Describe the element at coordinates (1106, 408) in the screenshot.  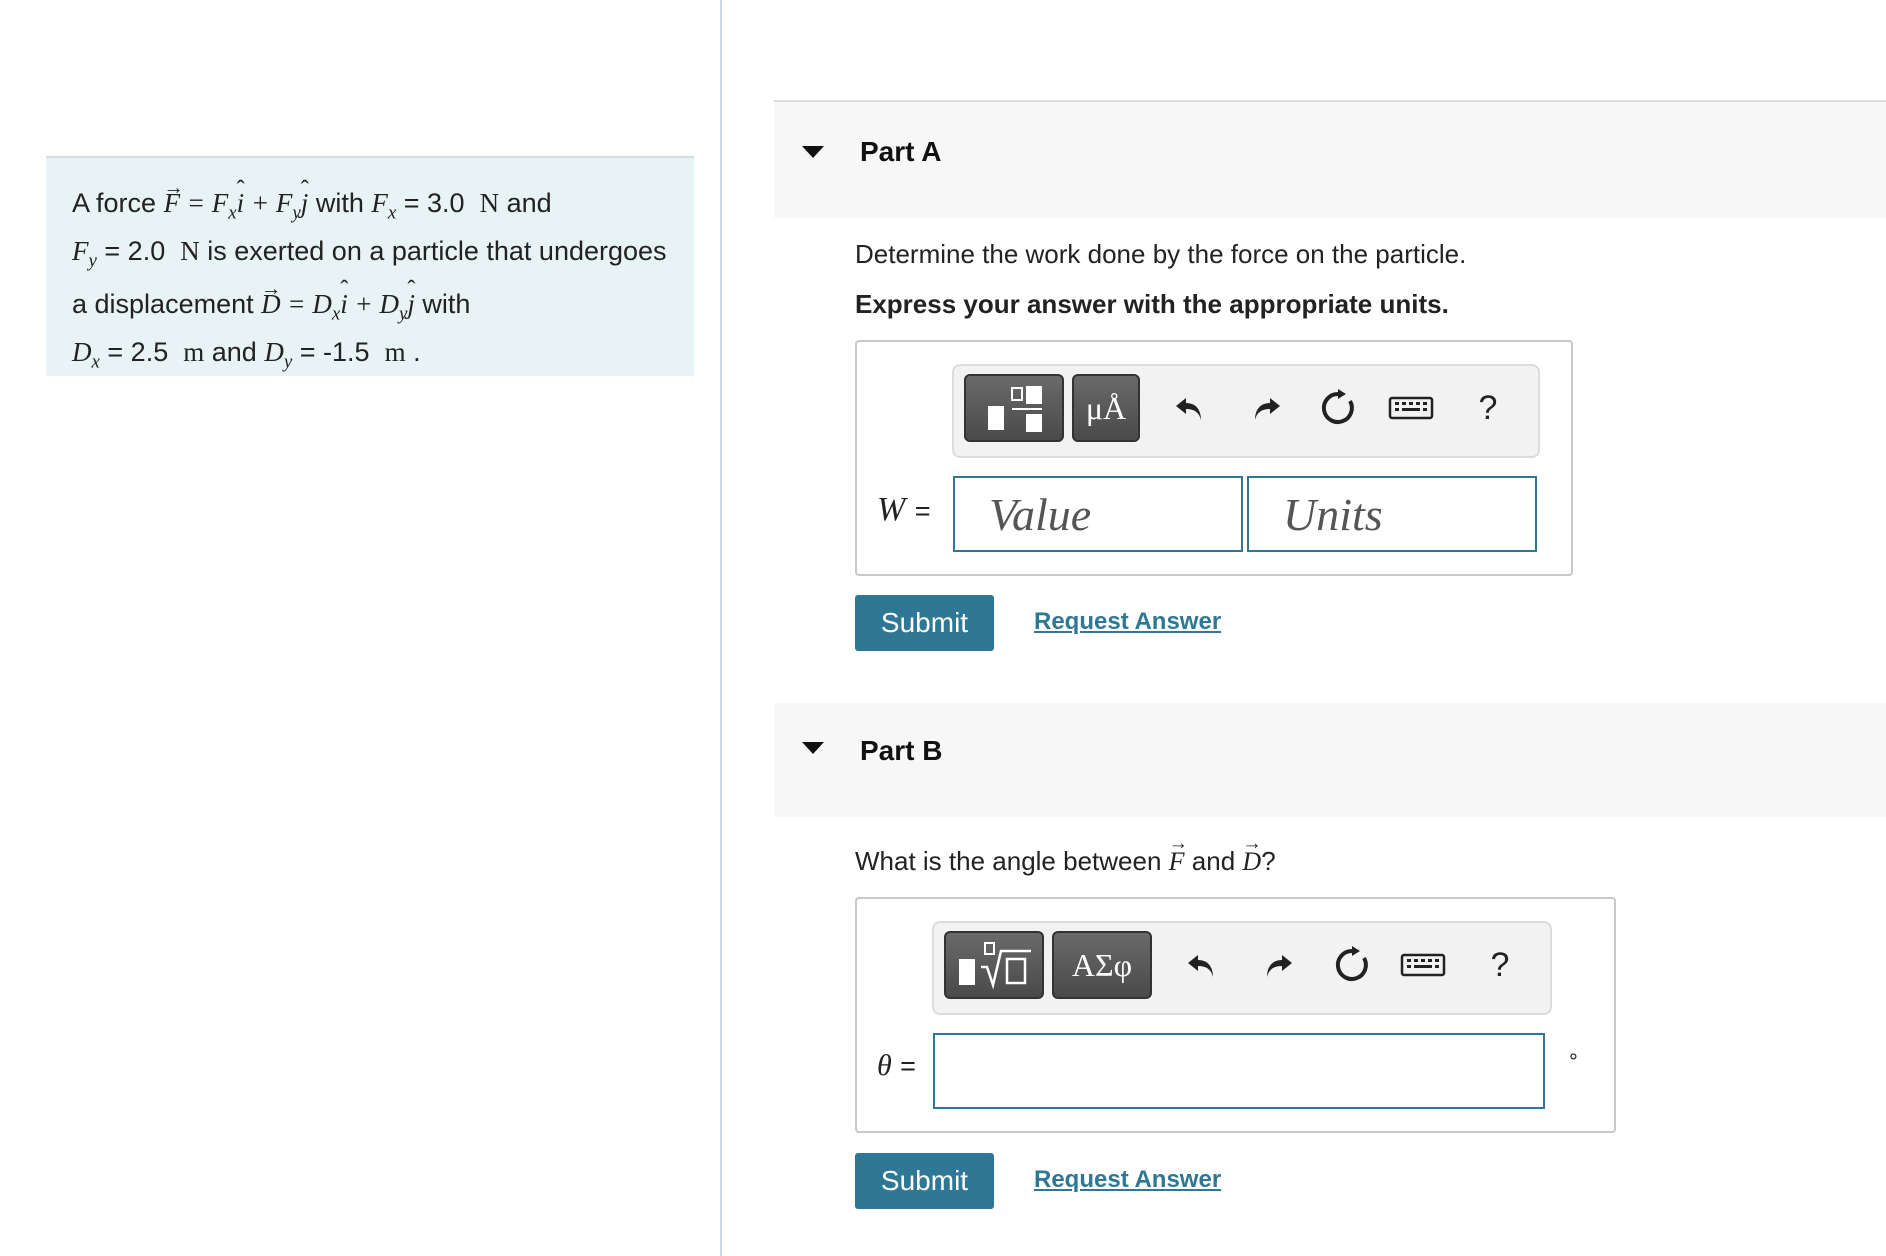
I see `units-button: μÅ` at that location.